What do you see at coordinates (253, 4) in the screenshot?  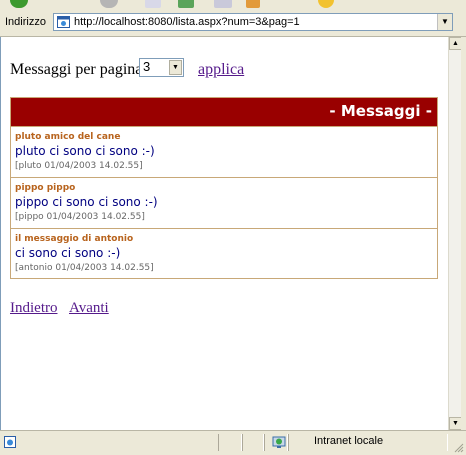 I see `search-button` at bounding box center [253, 4].